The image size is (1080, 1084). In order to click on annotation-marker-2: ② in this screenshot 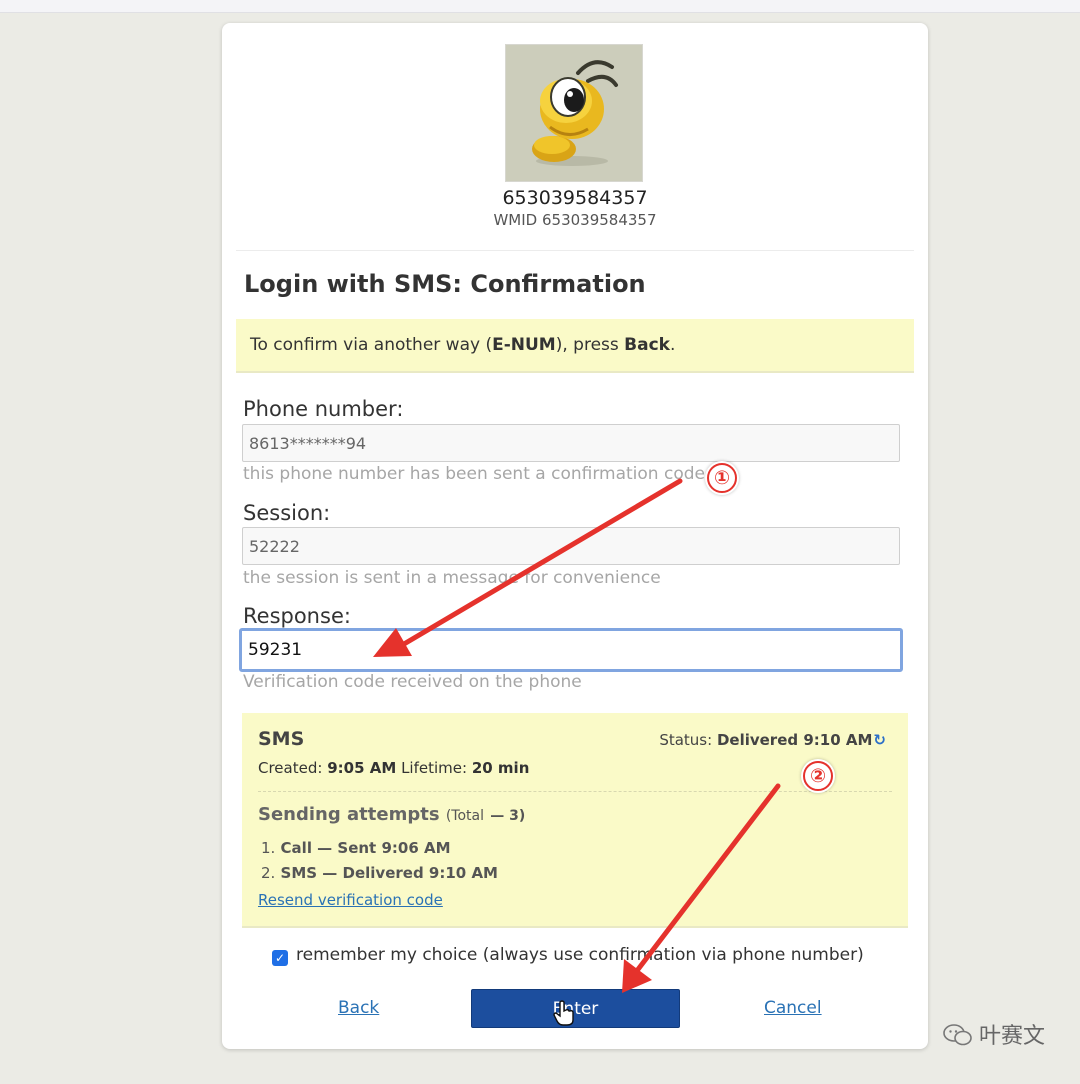, I will do `click(818, 776)`.